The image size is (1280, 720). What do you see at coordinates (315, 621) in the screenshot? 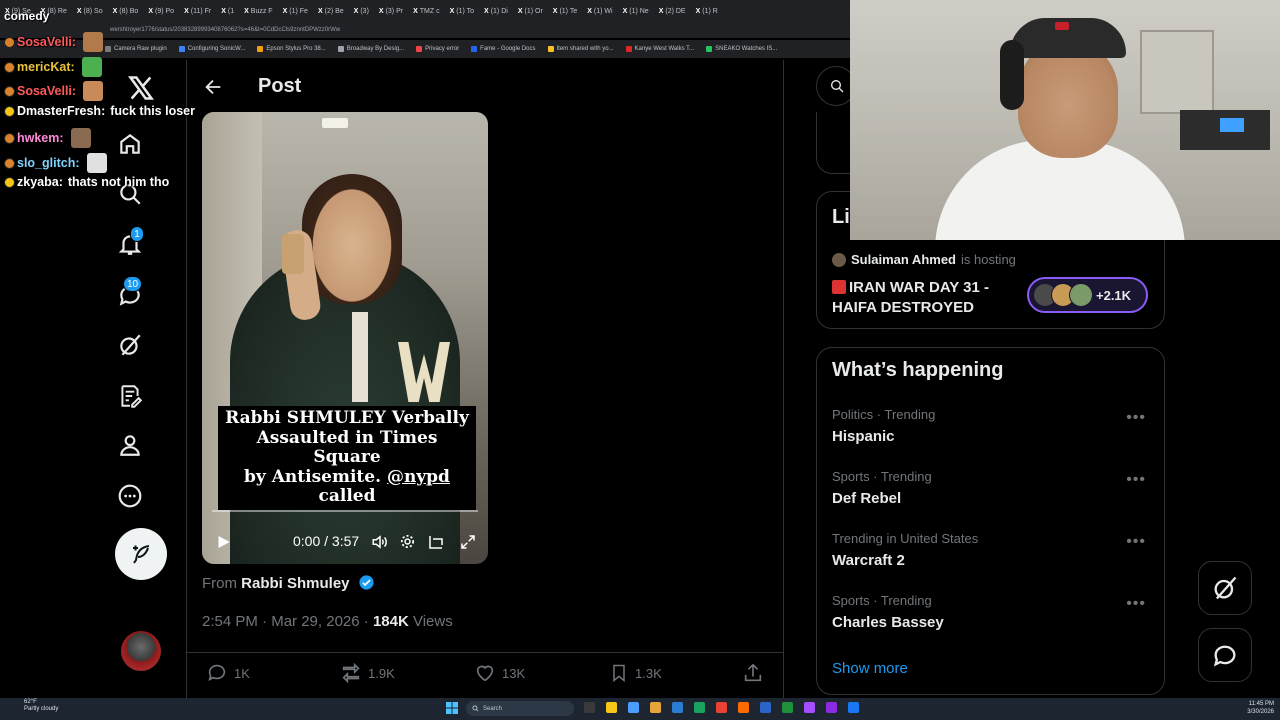
I see `post-date: Mar 29, 2026` at bounding box center [315, 621].